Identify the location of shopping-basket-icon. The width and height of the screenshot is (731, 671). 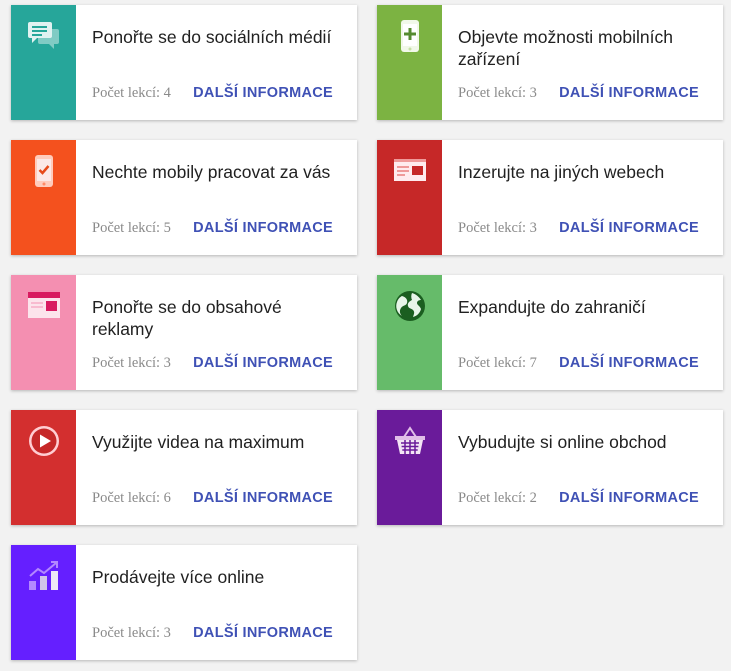
(410, 441).